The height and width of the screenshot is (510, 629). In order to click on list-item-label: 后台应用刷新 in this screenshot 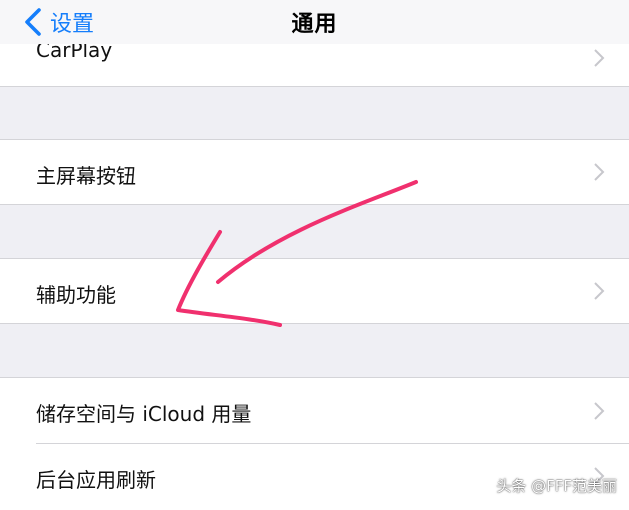, I will do `click(96, 480)`.